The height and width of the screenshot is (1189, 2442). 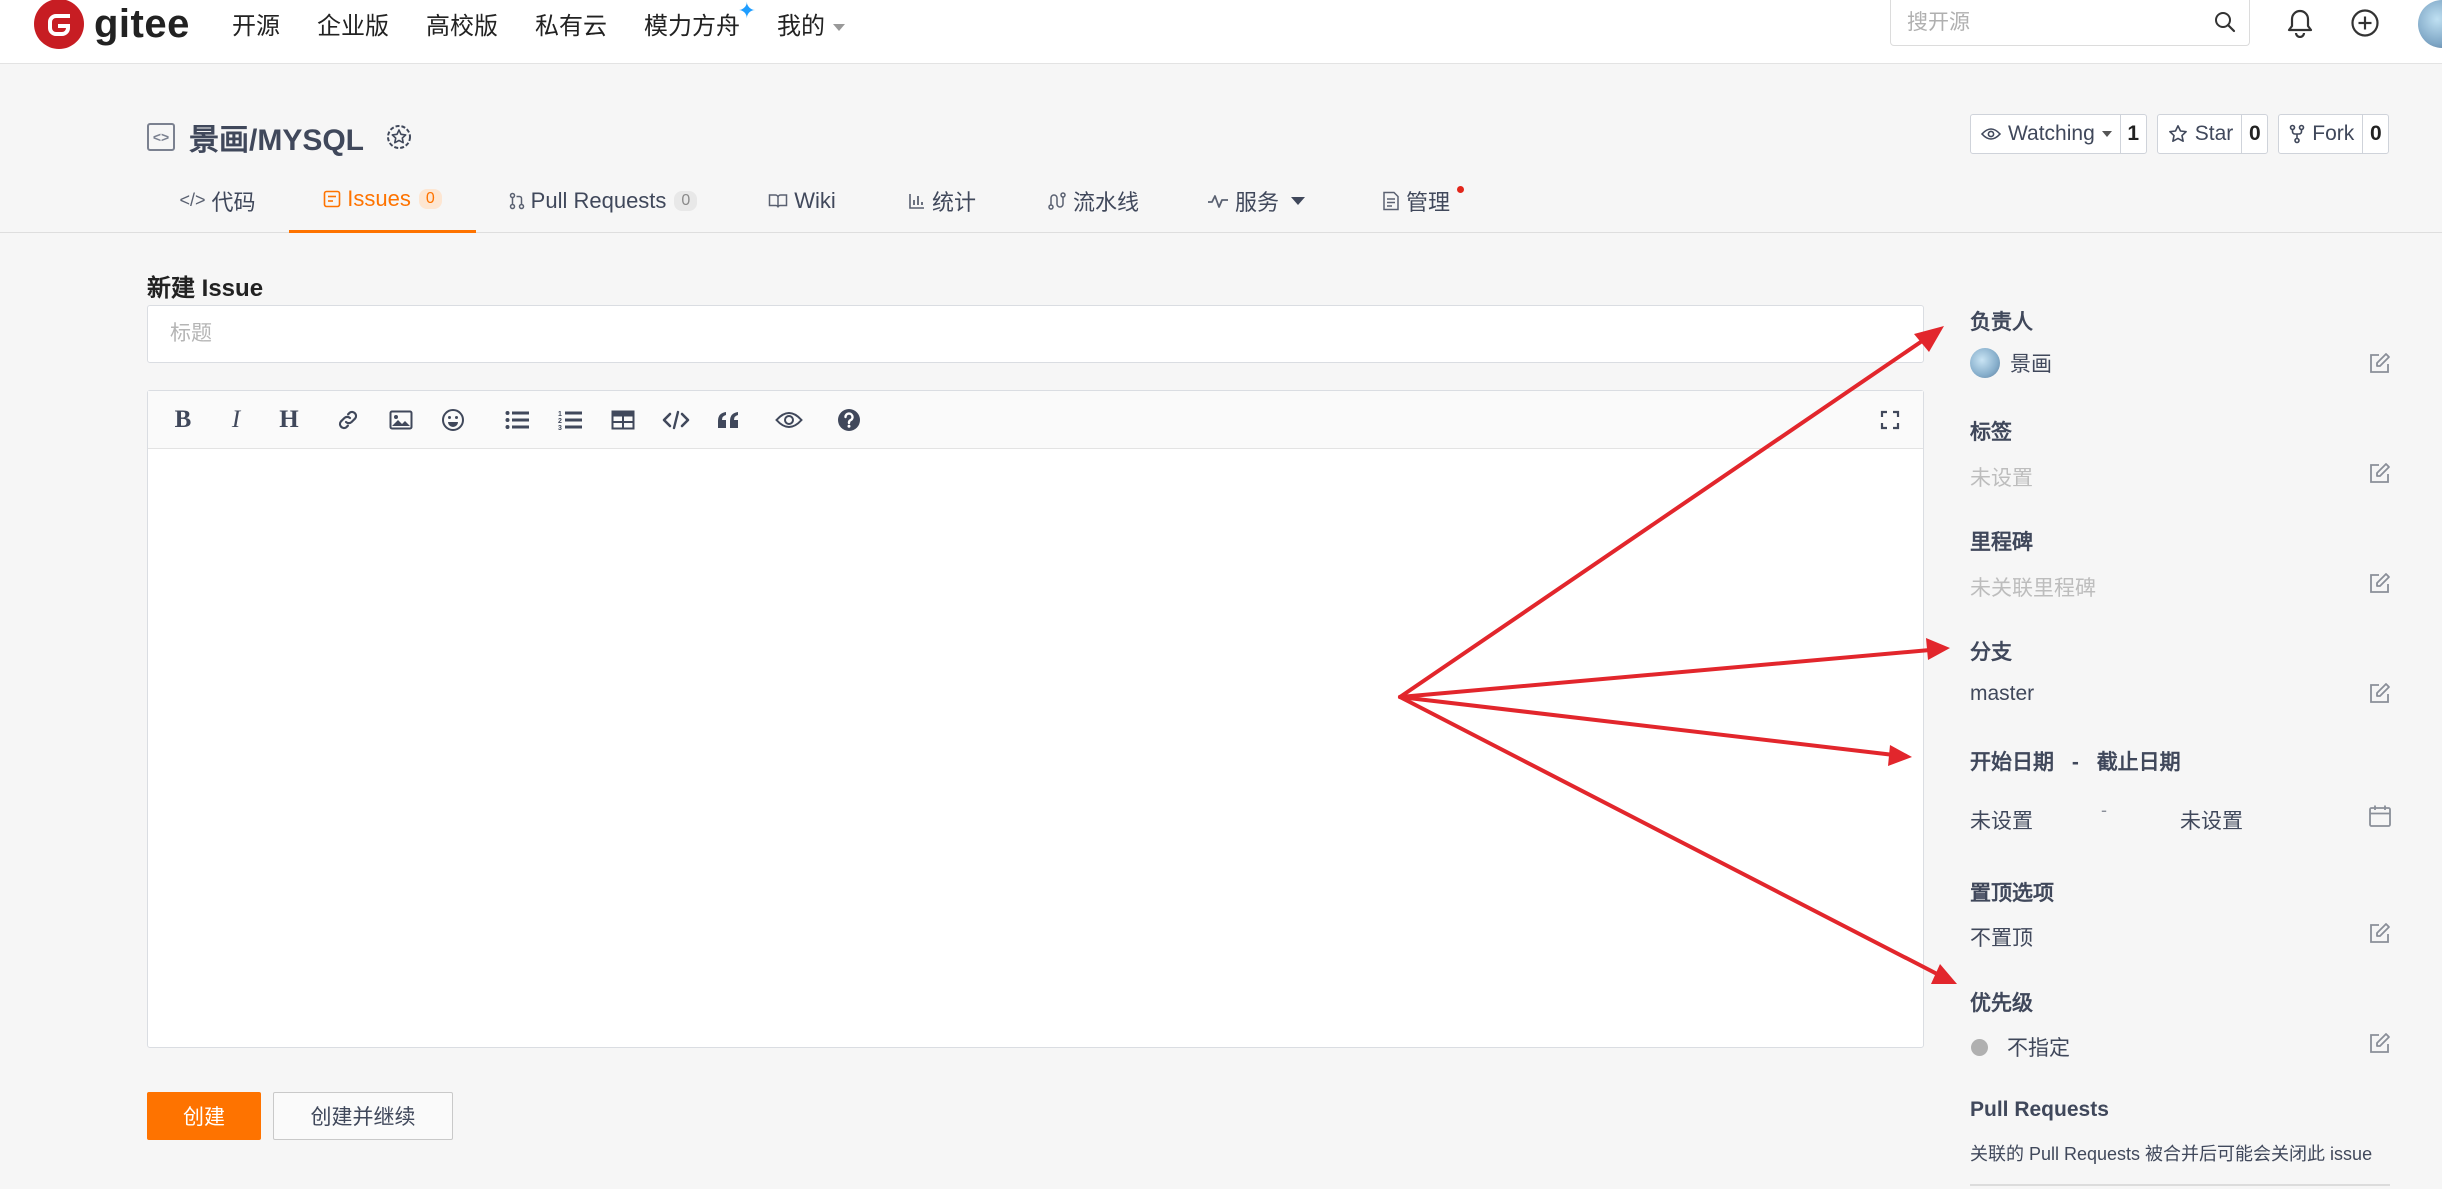 I want to click on fork-button: Fork 0, so click(x=2334, y=134).